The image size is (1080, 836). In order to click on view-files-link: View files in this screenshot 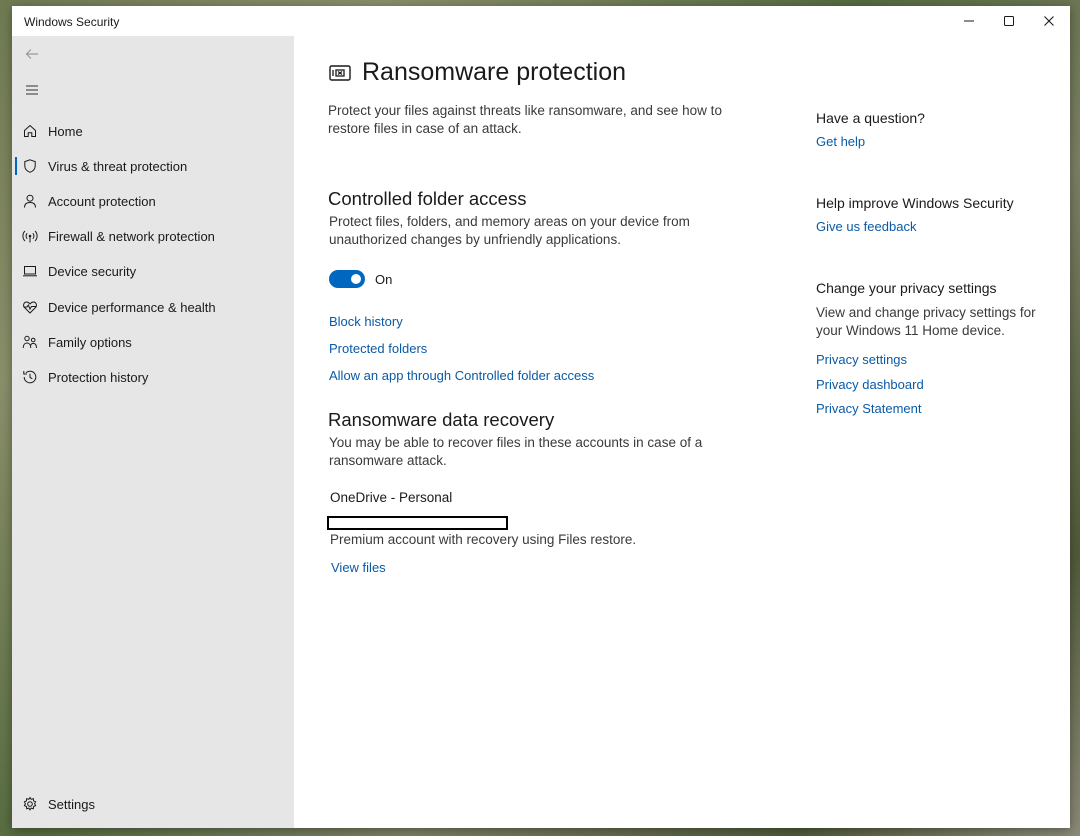, I will do `click(358, 567)`.